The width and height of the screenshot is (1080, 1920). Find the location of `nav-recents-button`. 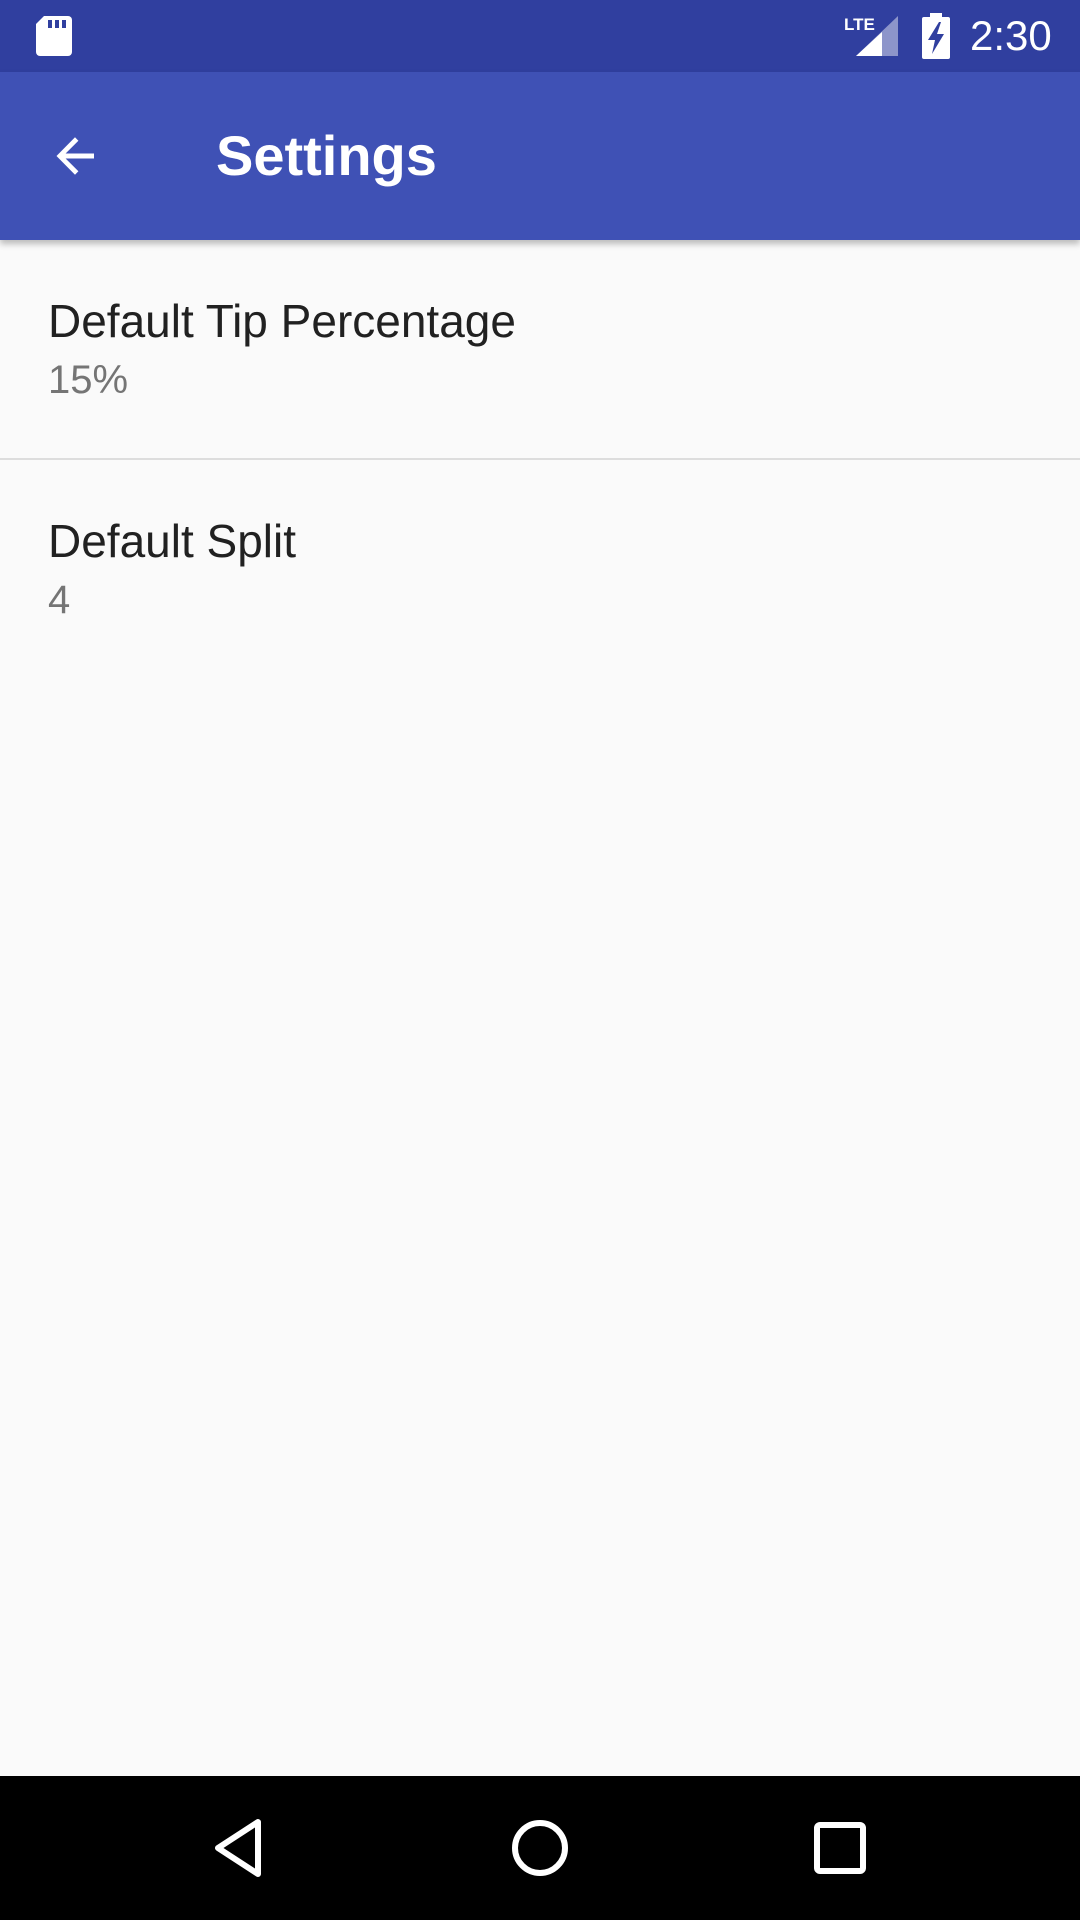

nav-recents-button is located at coordinates (840, 1848).